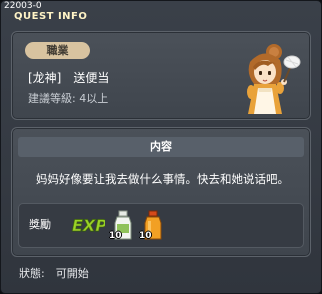  Describe the element at coordinates (152, 226) in the screenshot. I see `reward-item-orange-potion: 10` at that location.